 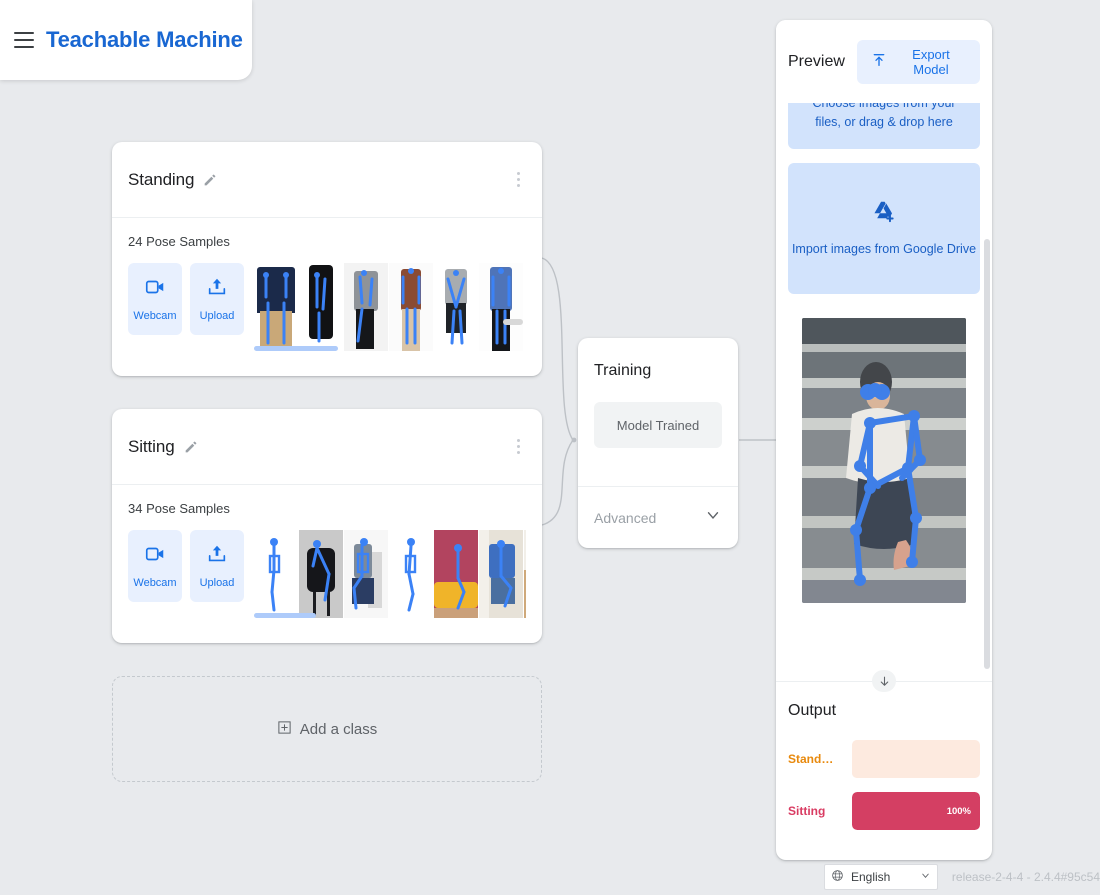 What do you see at coordinates (327, 447) in the screenshot?
I see `class-card-header: Sitting` at bounding box center [327, 447].